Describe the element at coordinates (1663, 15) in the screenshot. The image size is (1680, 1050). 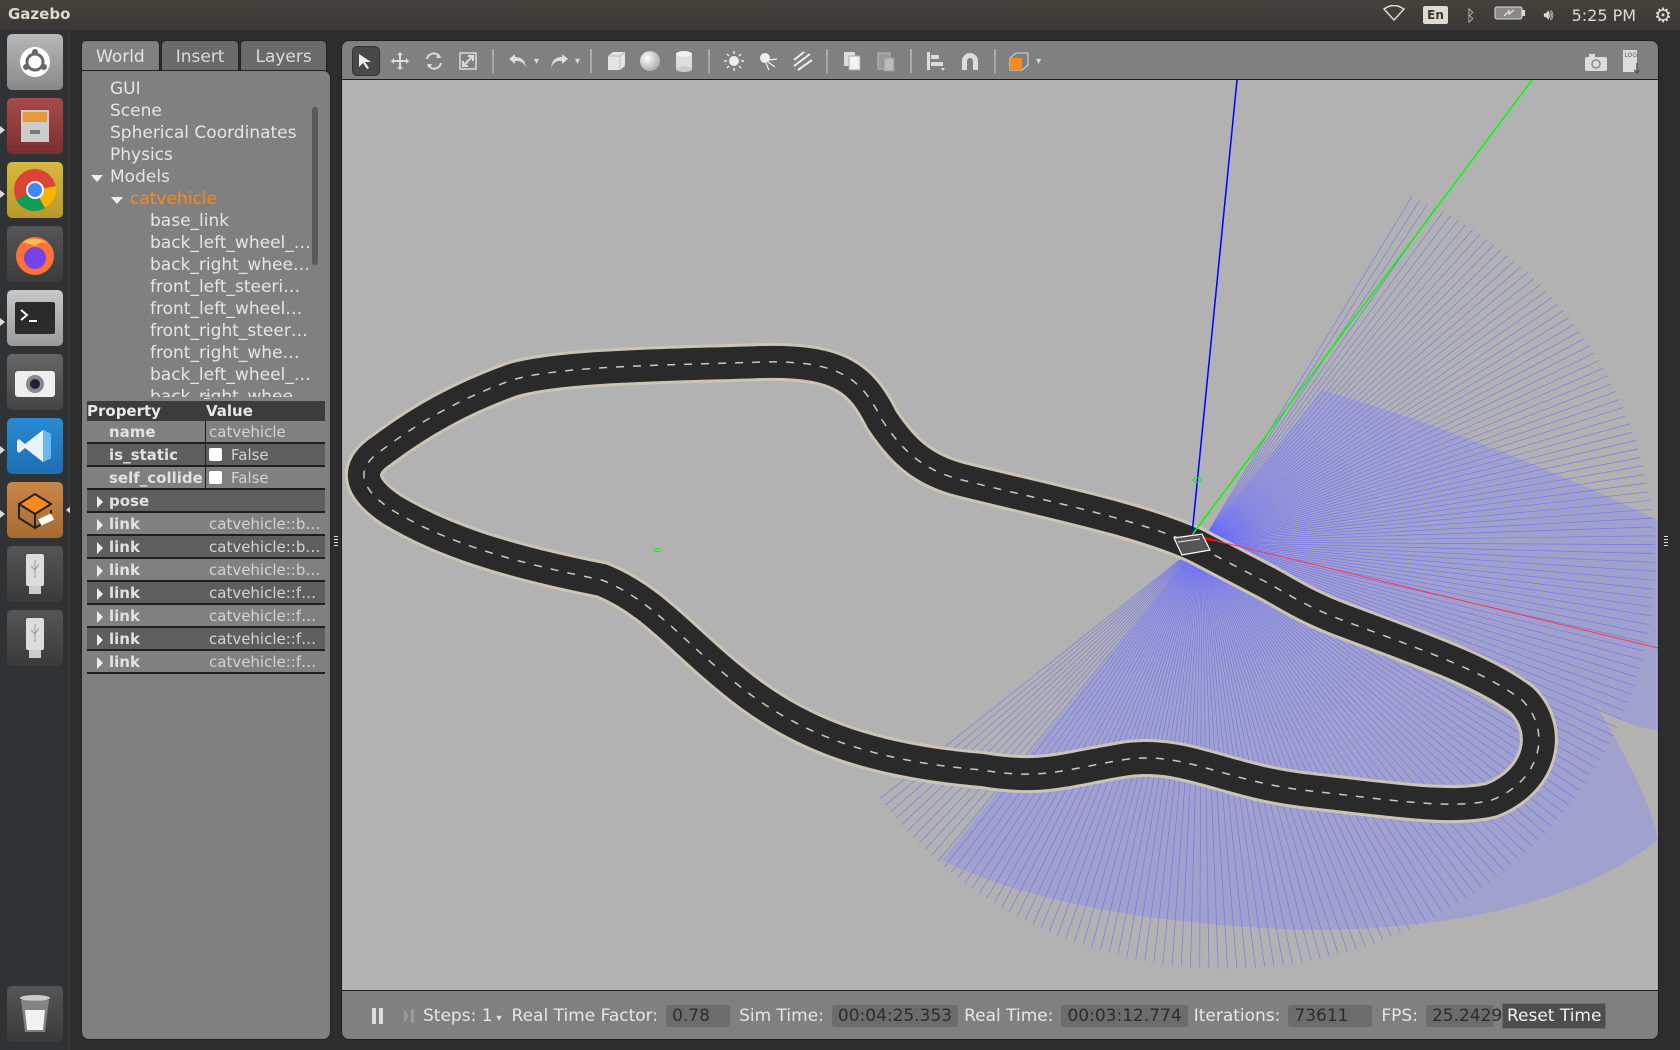
I see `settings-gear-icon: ⚙` at that location.